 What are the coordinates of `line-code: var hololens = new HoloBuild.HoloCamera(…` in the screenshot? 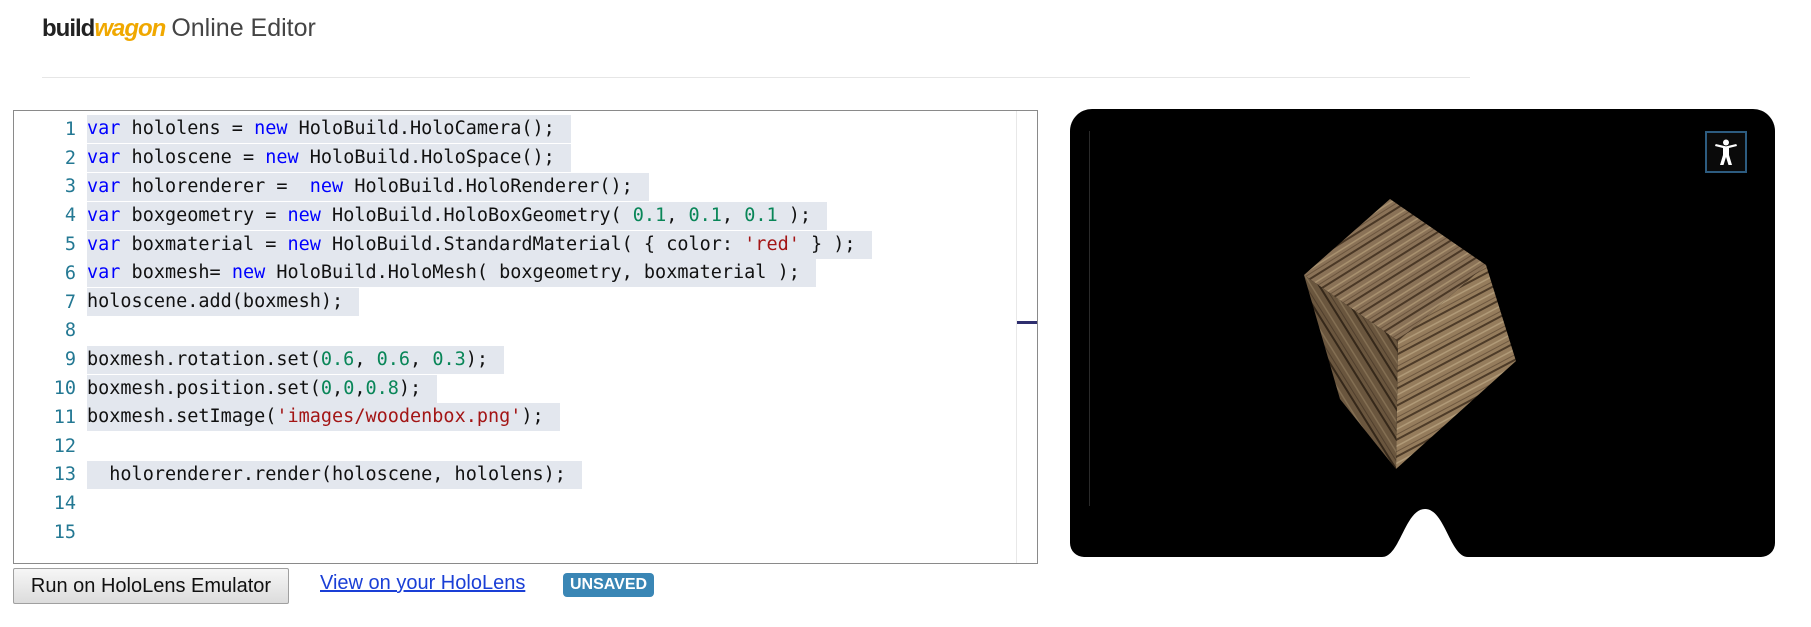 It's located at (329, 129).